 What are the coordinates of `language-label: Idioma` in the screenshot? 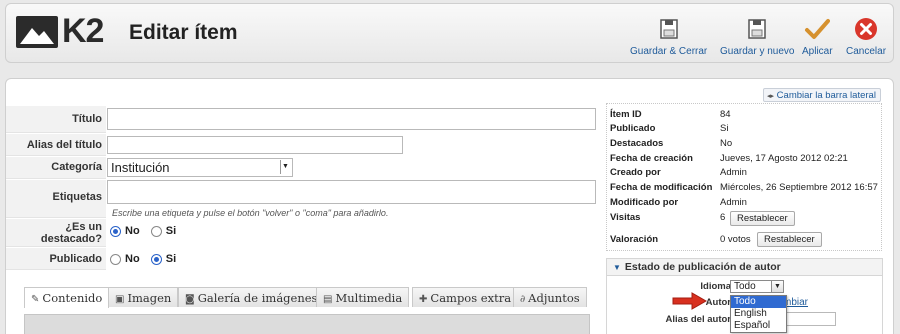 It's located at (715, 286).